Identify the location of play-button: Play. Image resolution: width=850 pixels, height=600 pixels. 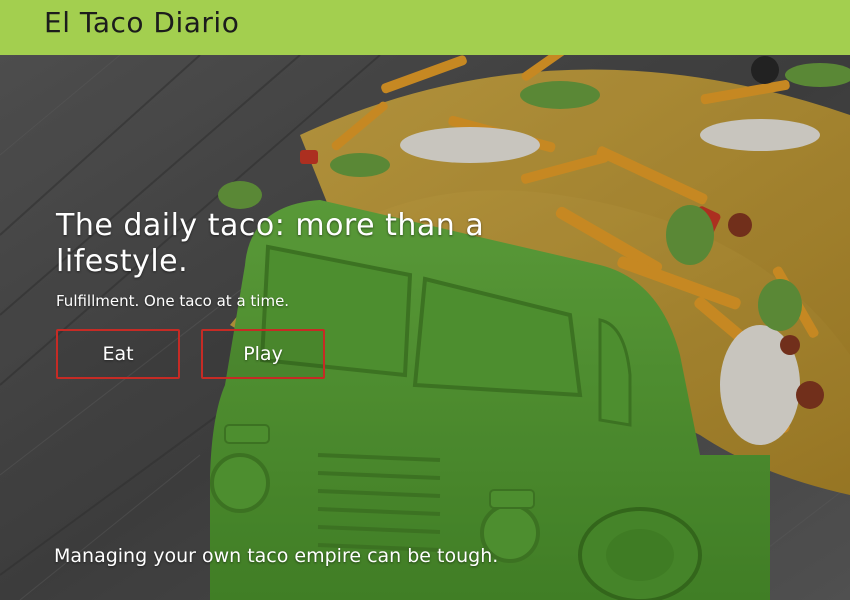
(263, 354).